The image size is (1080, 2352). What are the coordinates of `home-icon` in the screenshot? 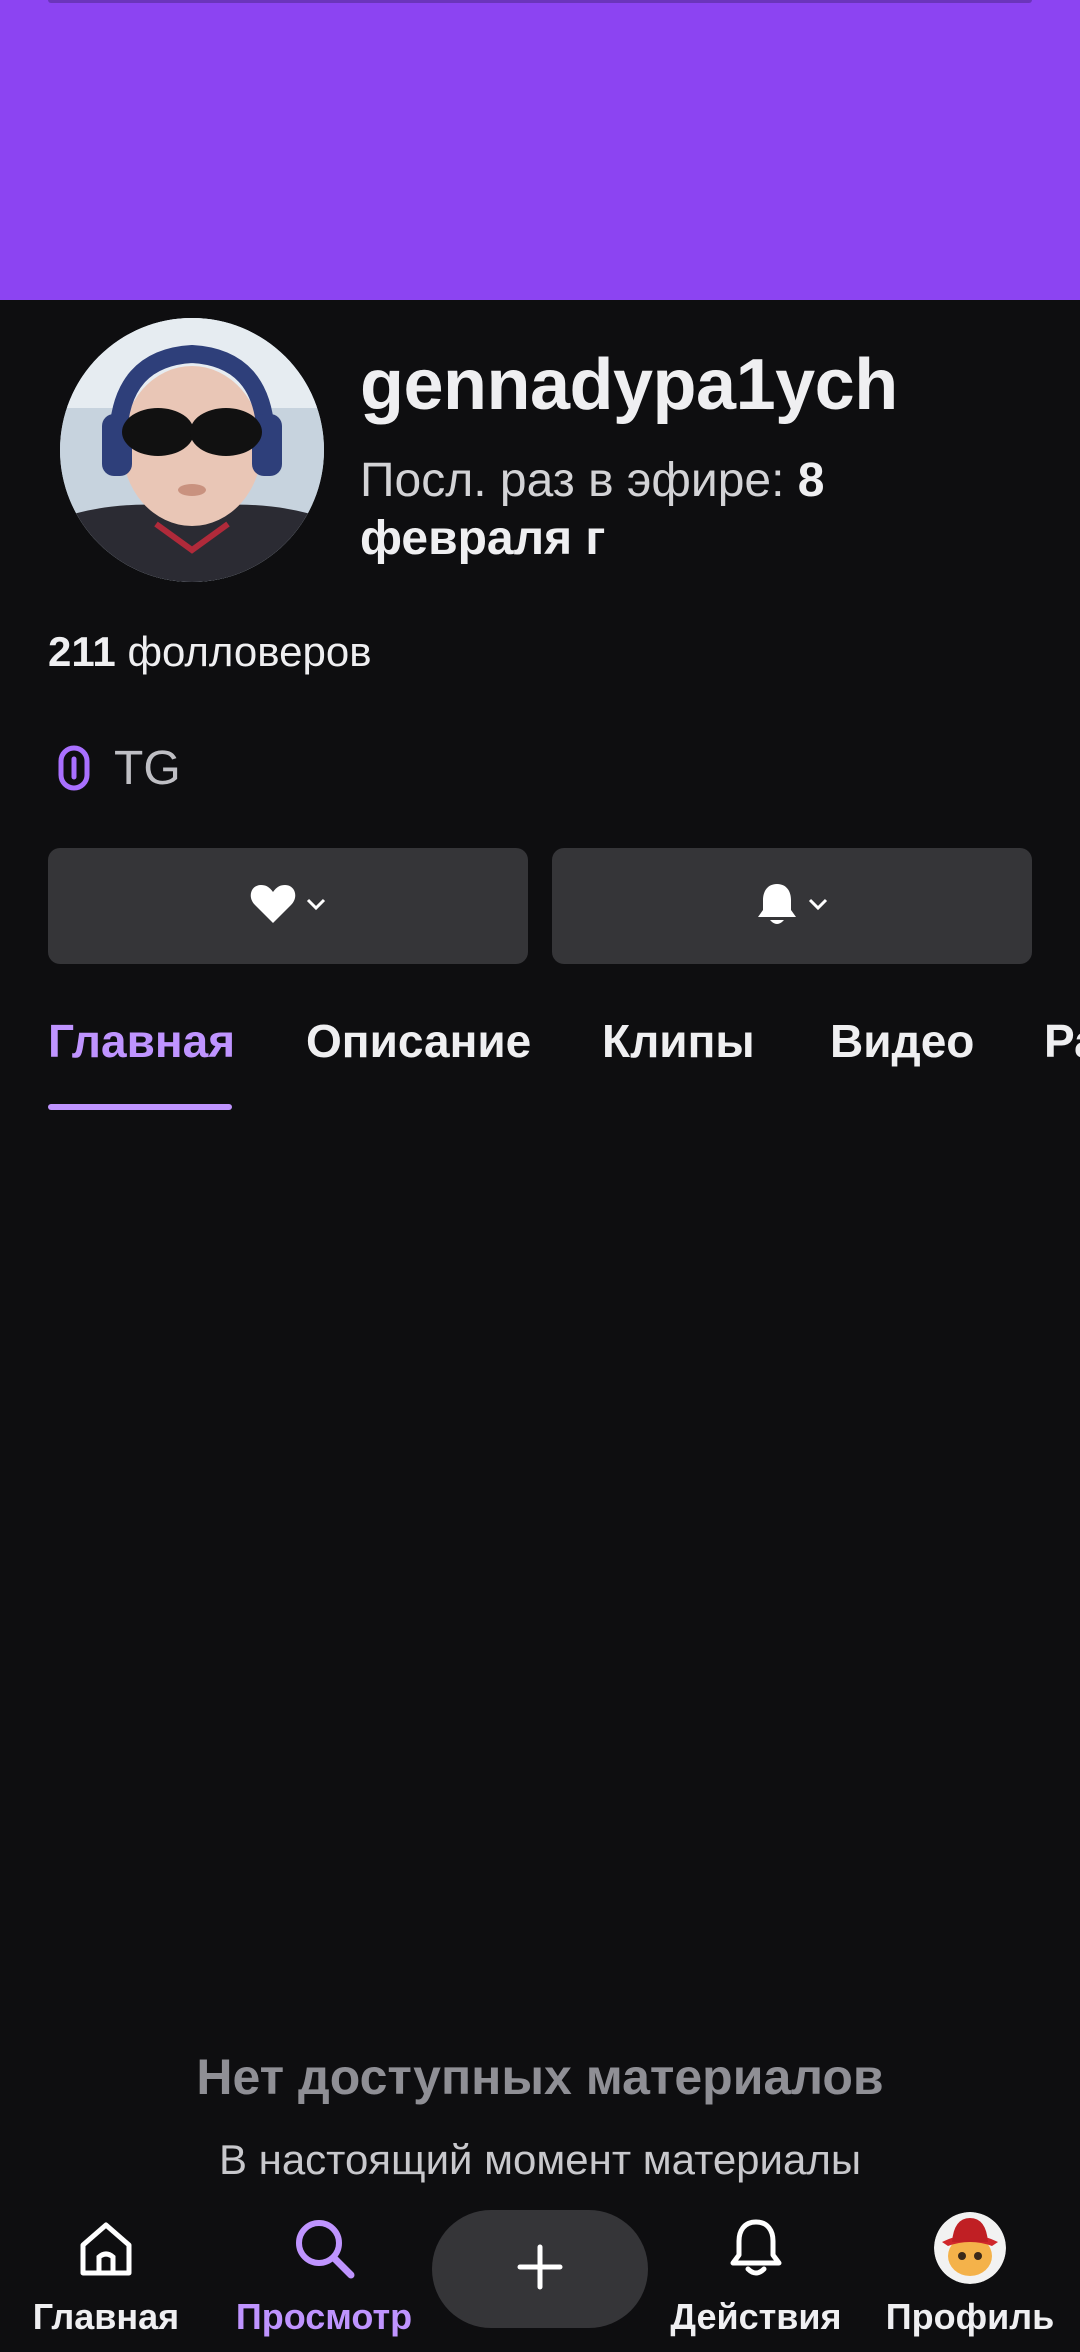 It's located at (106, 2248).